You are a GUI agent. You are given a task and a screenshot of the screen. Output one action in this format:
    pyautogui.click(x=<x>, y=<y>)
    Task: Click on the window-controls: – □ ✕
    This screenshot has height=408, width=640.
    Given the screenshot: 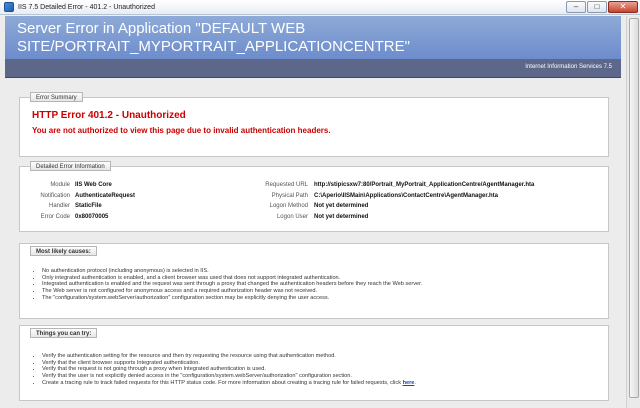 What is the action you would take?
    pyautogui.click(x=602, y=7)
    